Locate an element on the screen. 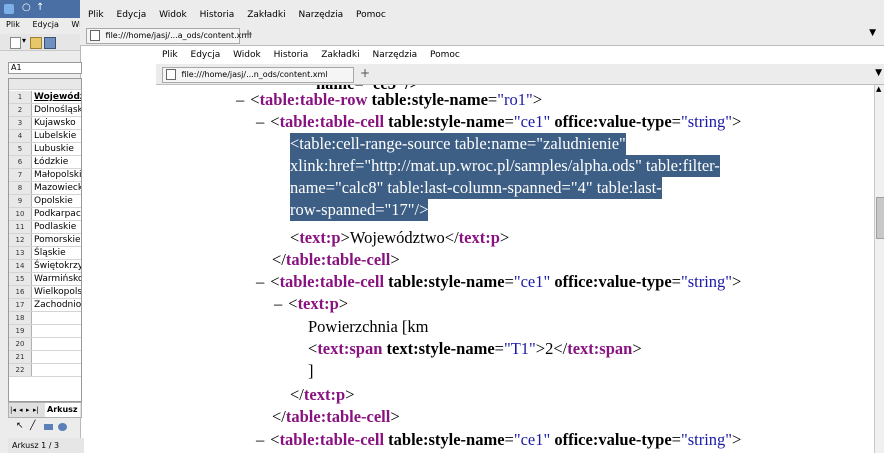 This screenshot has height=453, width=884. table-row: 11 Podlaskie is located at coordinates (45, 227).